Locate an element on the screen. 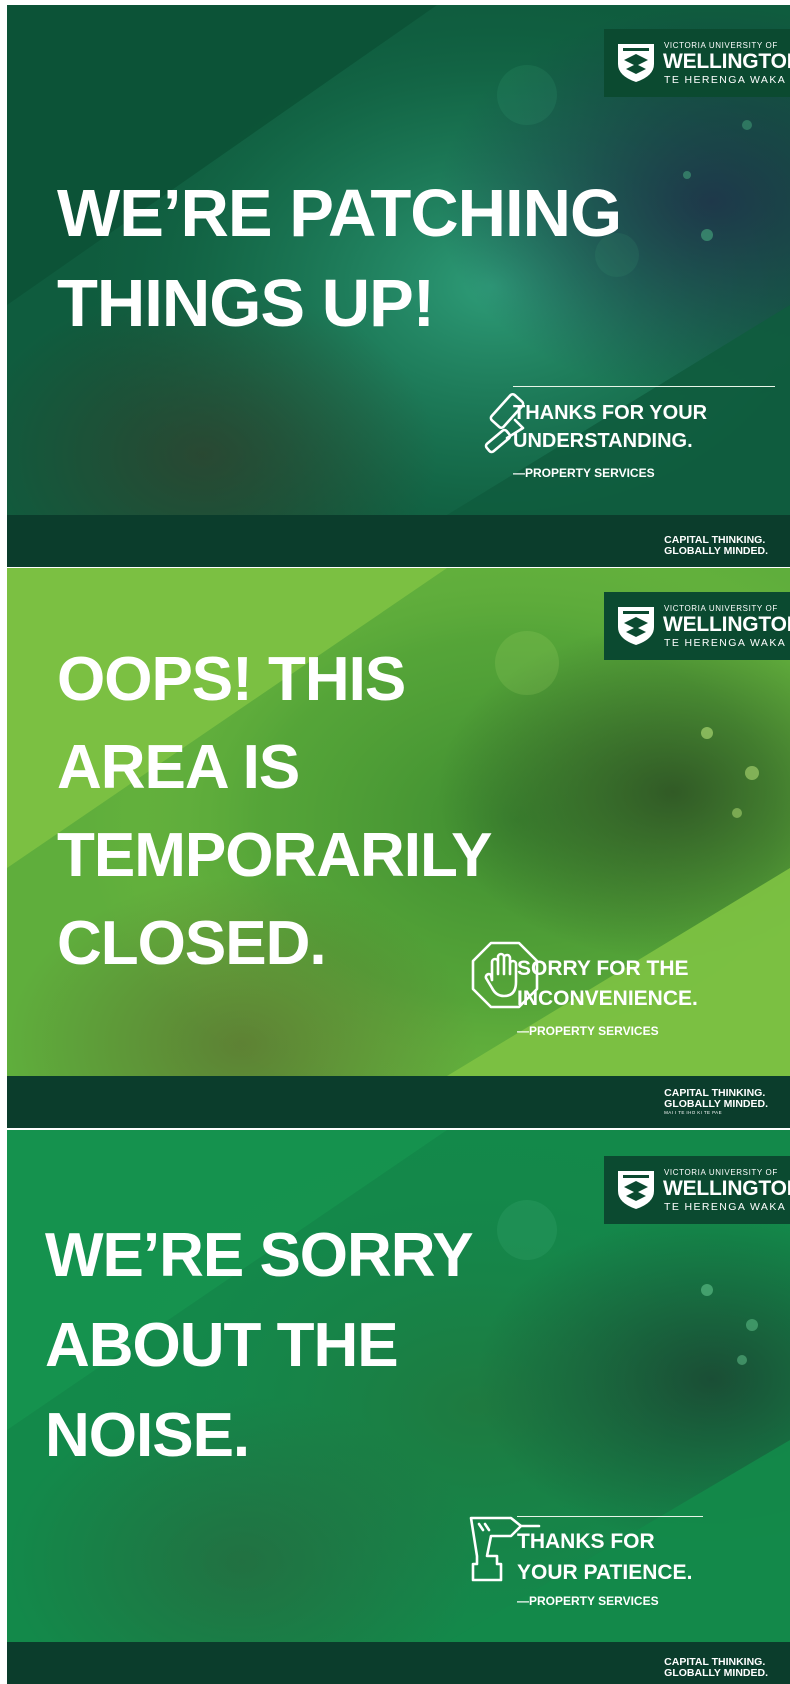 Image resolution: width=790 pixels, height=1684 pixels. headline-line: OOPS! THIS is located at coordinates (231, 679).